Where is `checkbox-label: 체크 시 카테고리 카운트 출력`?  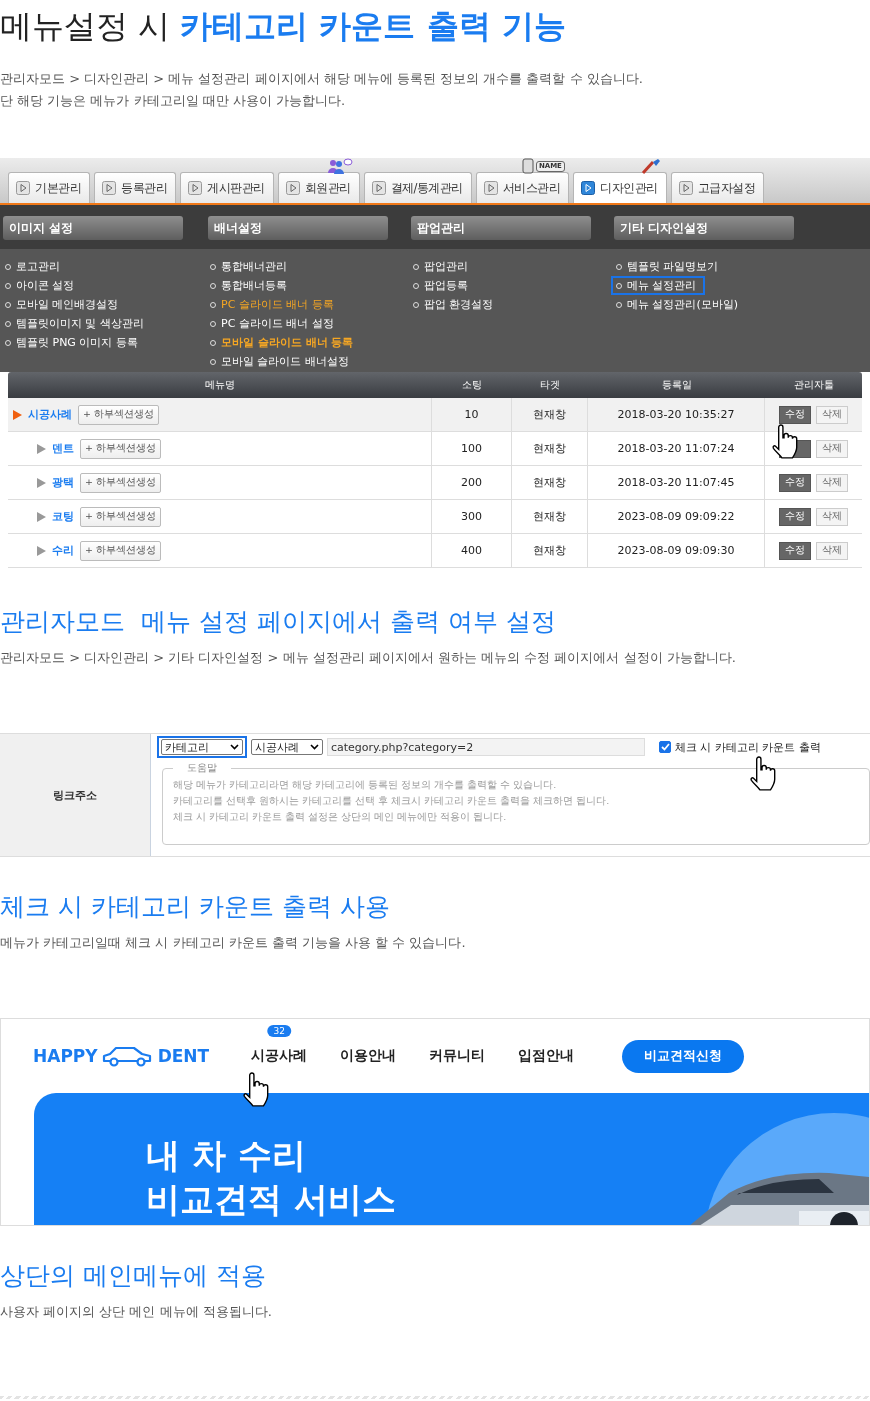 checkbox-label: 체크 시 카테고리 카운트 출력 is located at coordinates (748, 747).